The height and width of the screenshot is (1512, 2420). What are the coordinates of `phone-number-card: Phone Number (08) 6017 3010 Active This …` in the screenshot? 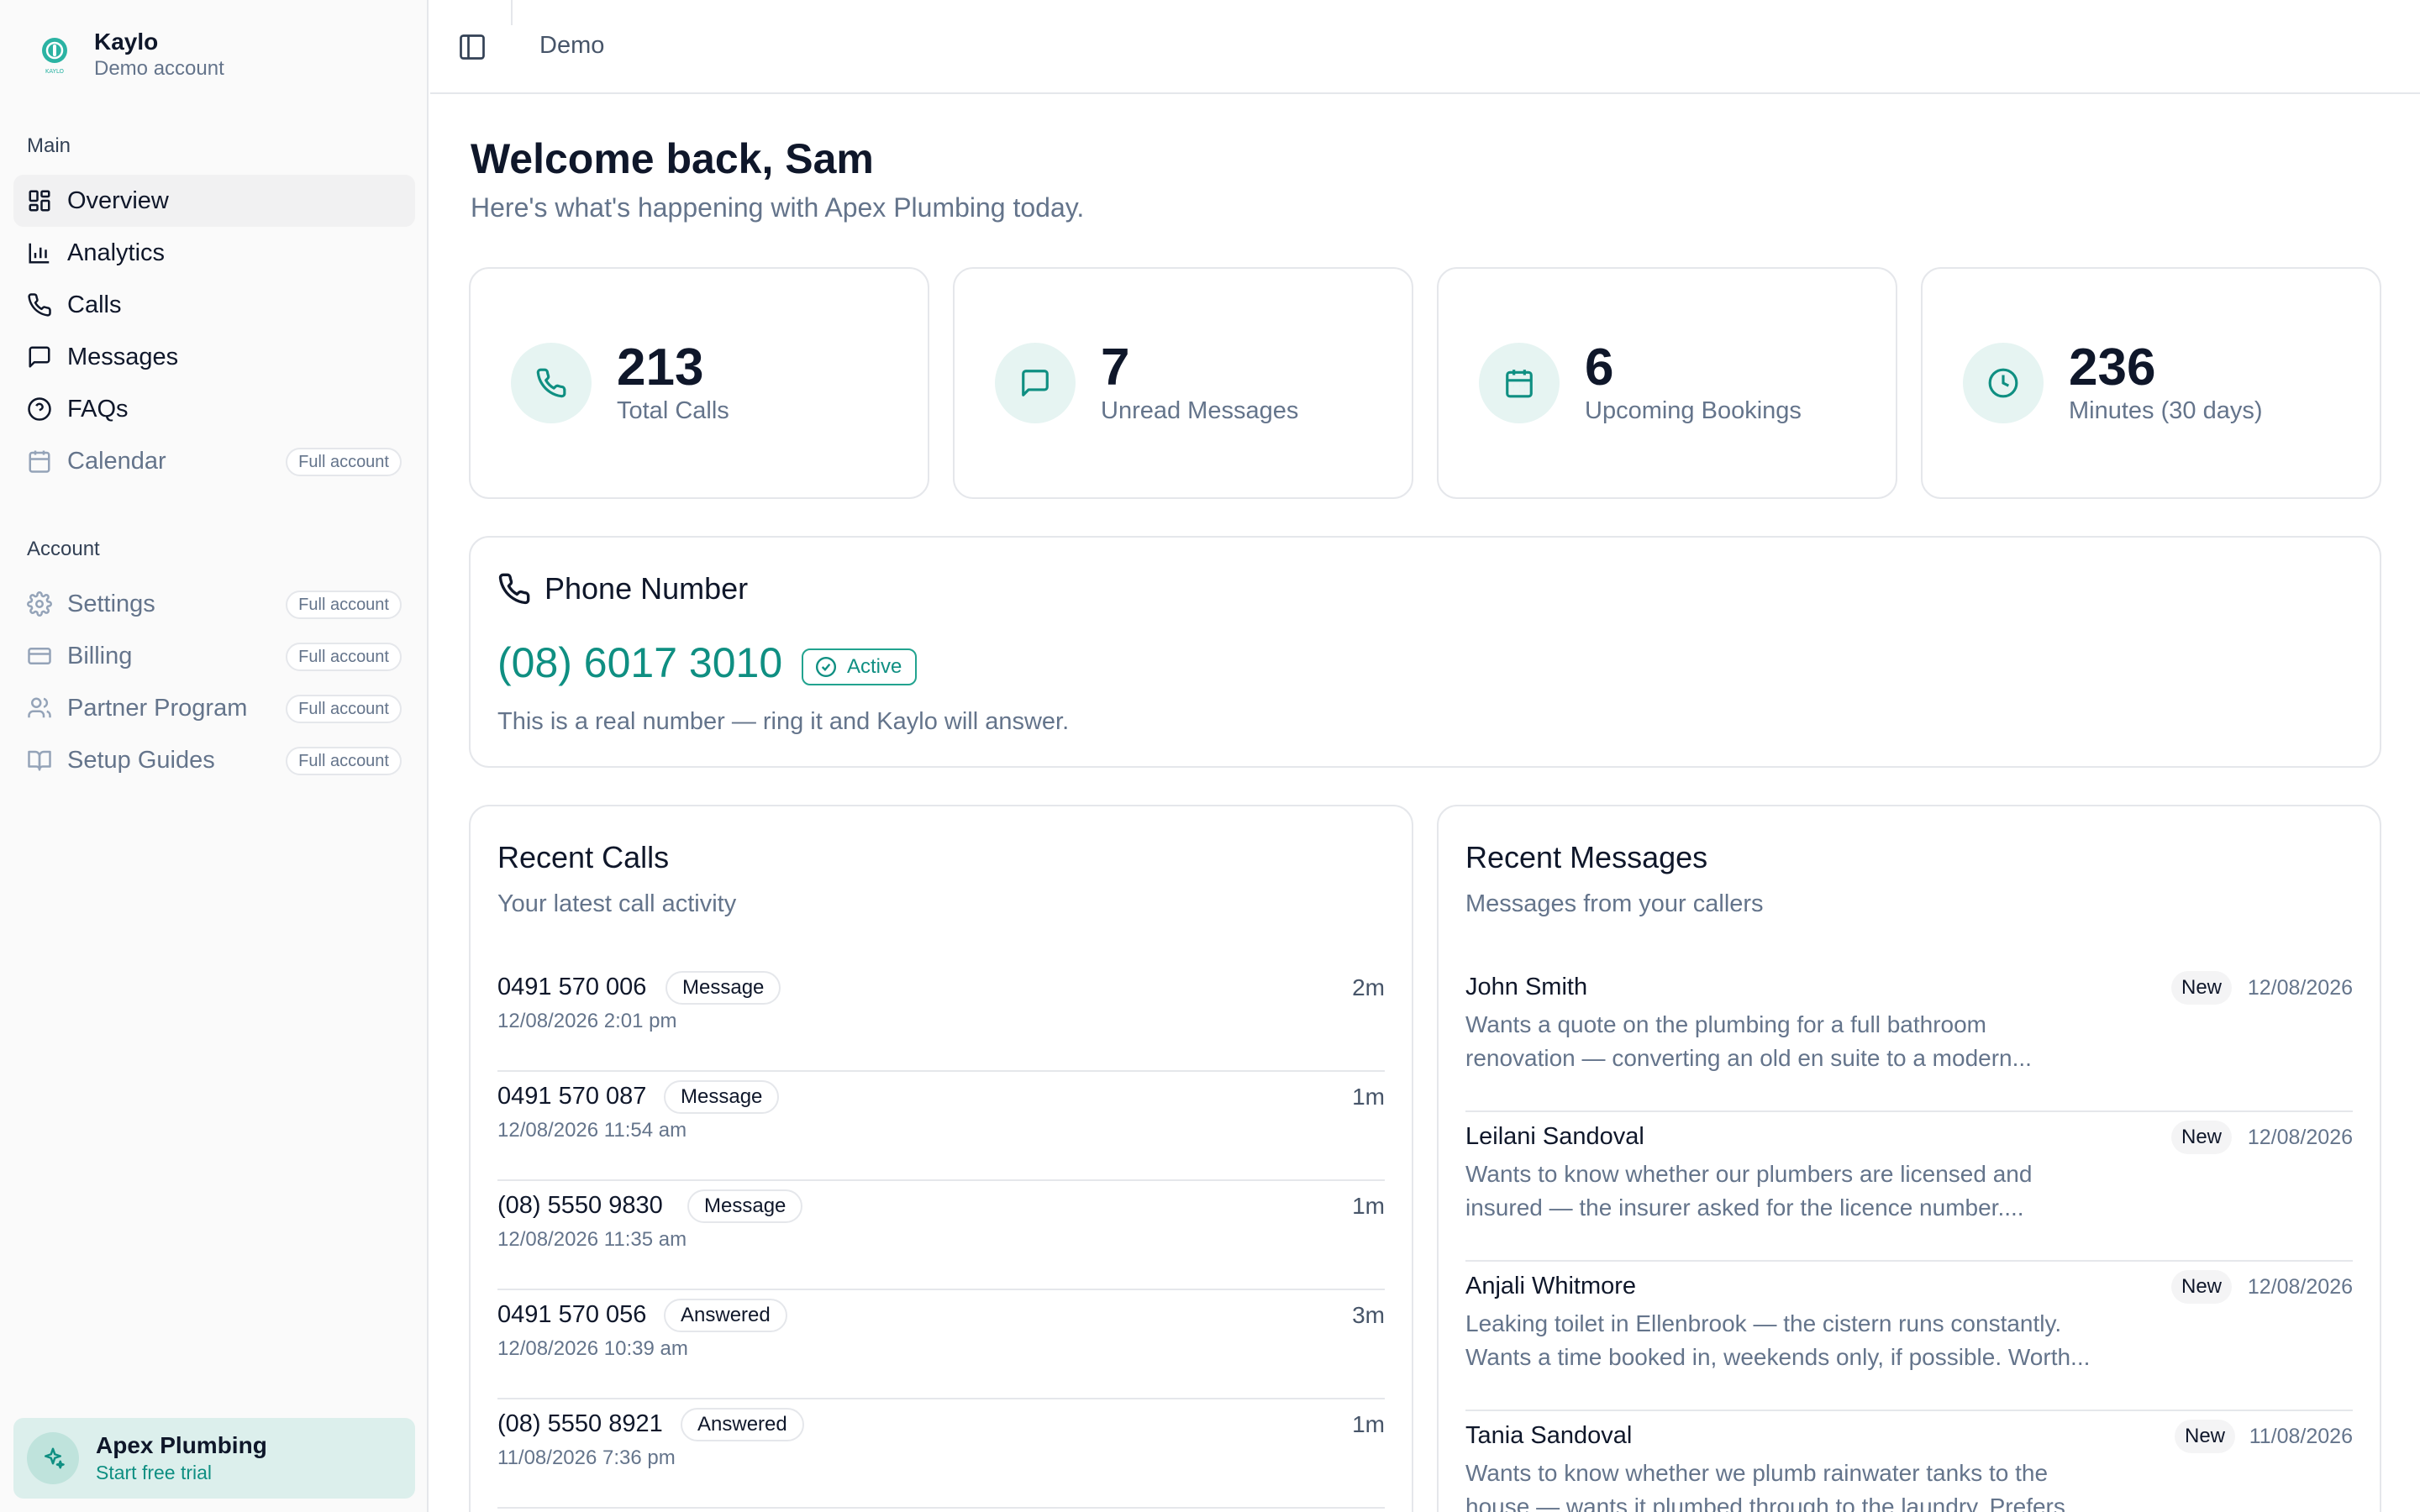 It's located at (1425, 652).